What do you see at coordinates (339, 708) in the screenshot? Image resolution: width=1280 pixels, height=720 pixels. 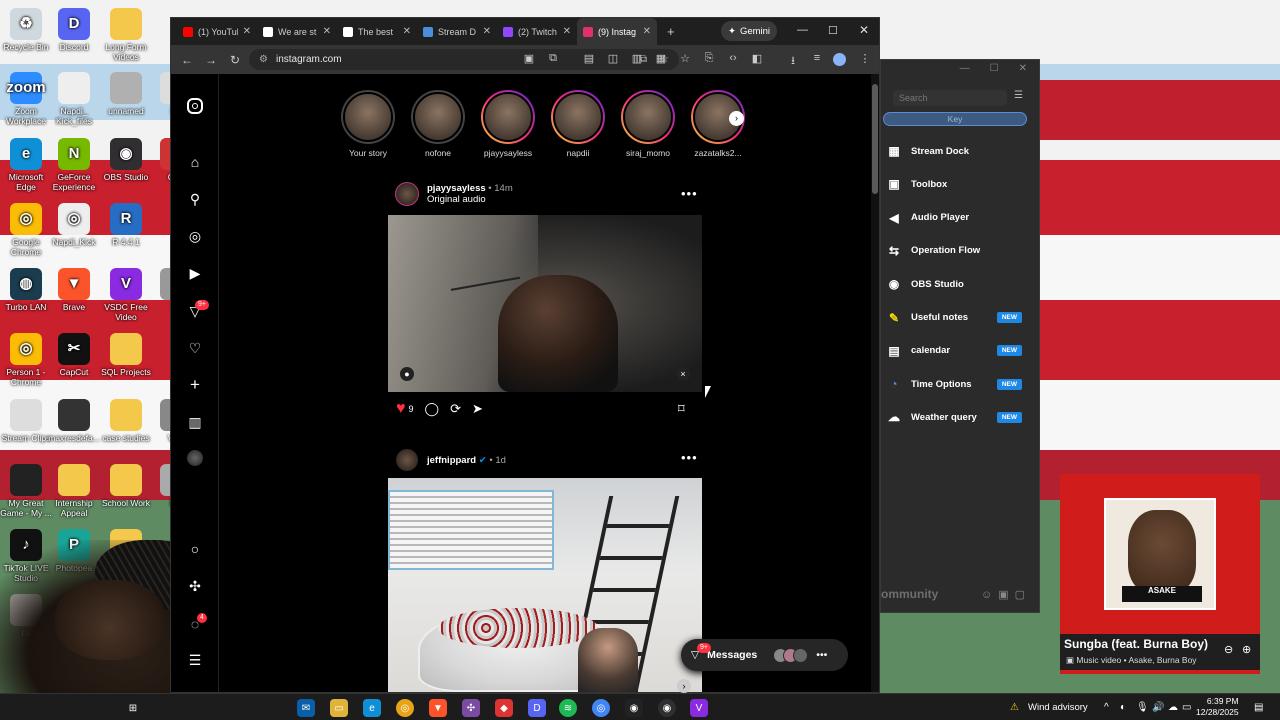 I see `taskbar-explorer-icon: ▭` at bounding box center [339, 708].